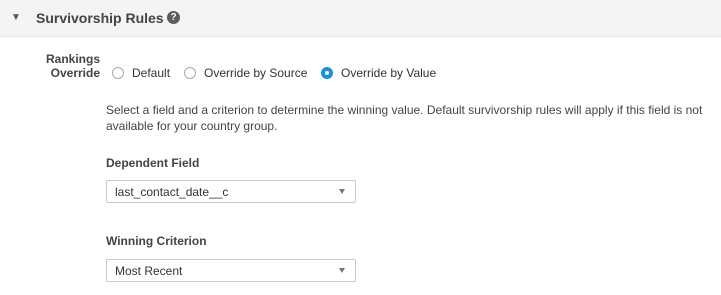  I want to click on dependent-field-label: Dependent Field, so click(153, 163).